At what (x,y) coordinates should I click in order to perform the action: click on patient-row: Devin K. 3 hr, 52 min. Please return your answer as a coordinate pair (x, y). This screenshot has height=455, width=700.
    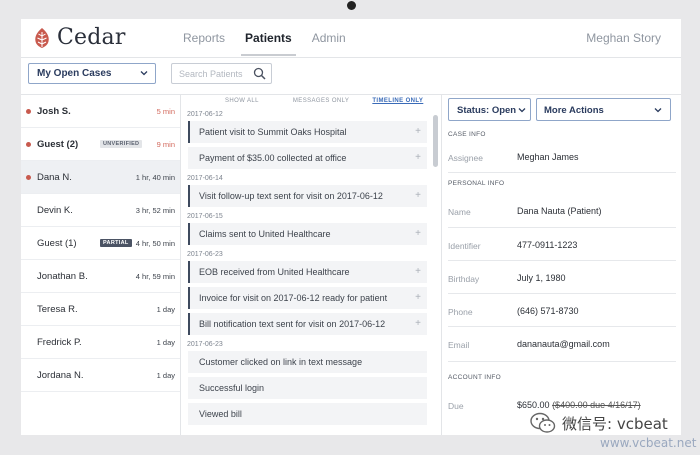
    Looking at the image, I should click on (100, 210).